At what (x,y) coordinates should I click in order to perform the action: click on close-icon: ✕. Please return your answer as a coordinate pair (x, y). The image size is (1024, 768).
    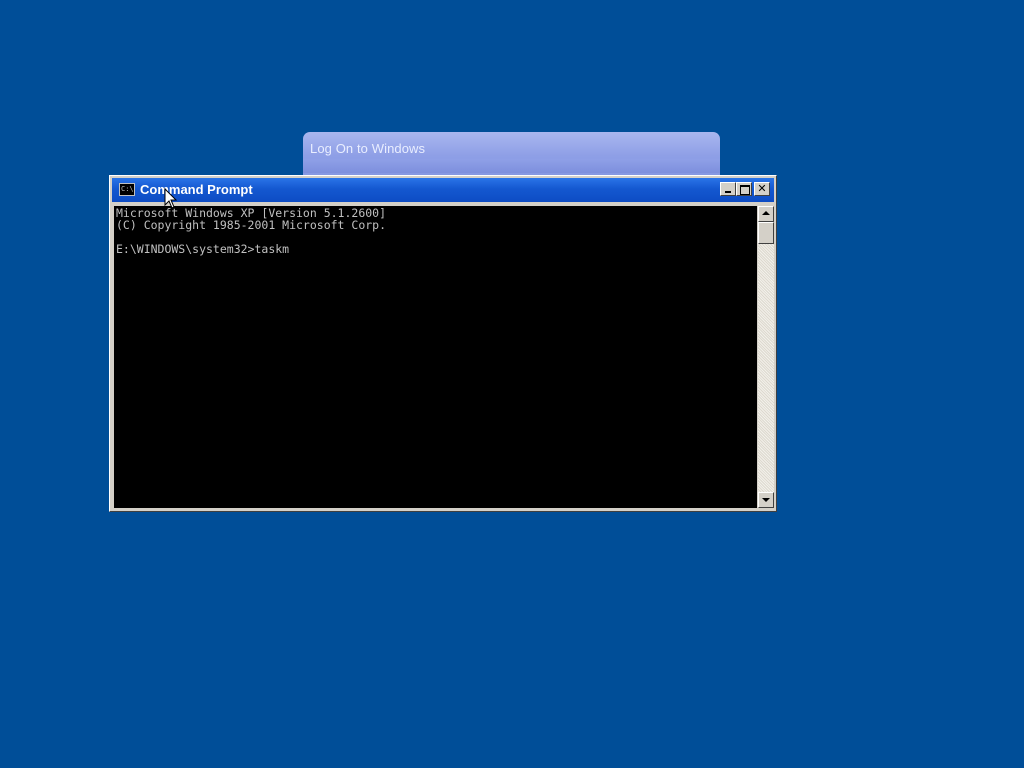
    Looking at the image, I should click on (762, 188).